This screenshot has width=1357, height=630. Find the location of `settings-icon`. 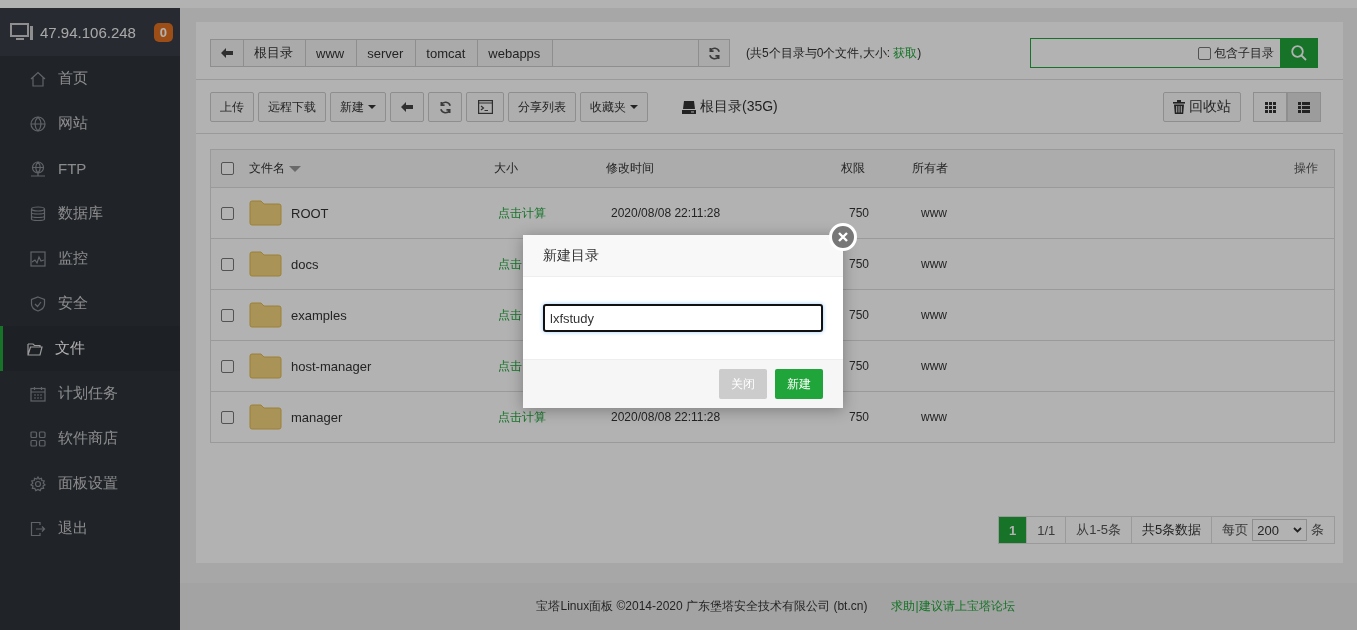

settings-icon is located at coordinates (38, 483).